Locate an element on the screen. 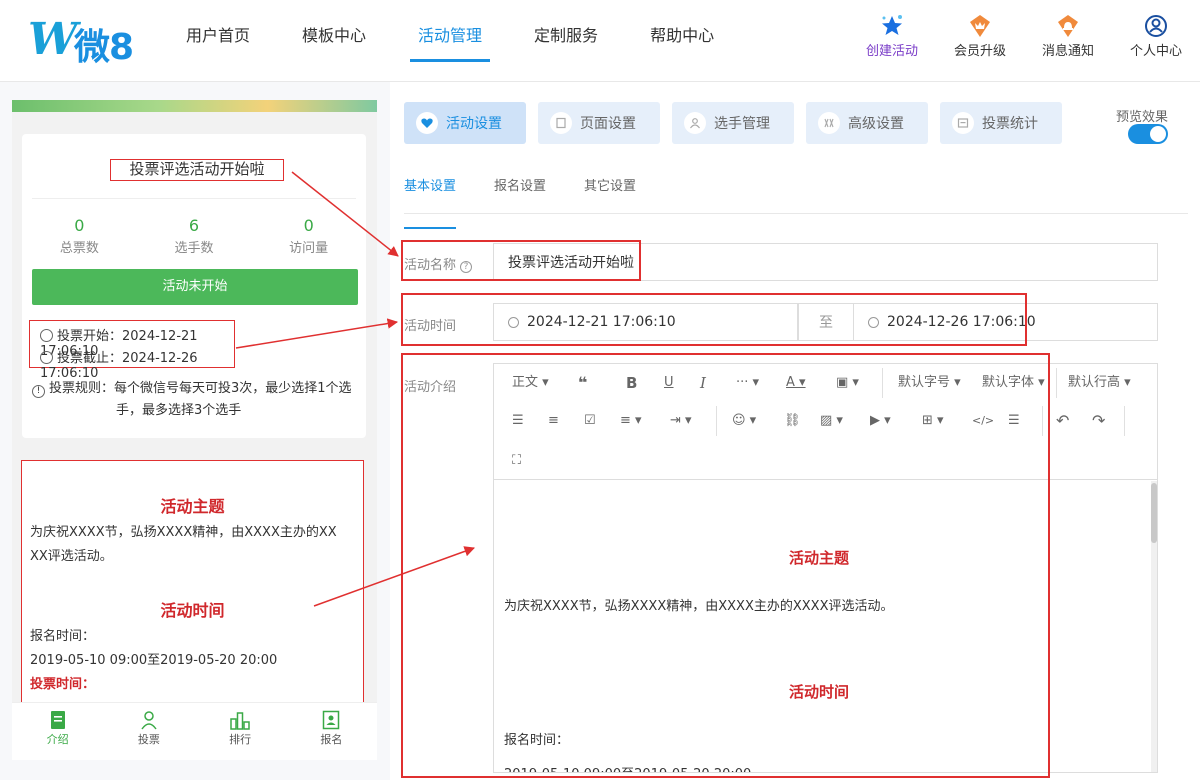  vip-crown-icon is located at coordinates (980, 26).